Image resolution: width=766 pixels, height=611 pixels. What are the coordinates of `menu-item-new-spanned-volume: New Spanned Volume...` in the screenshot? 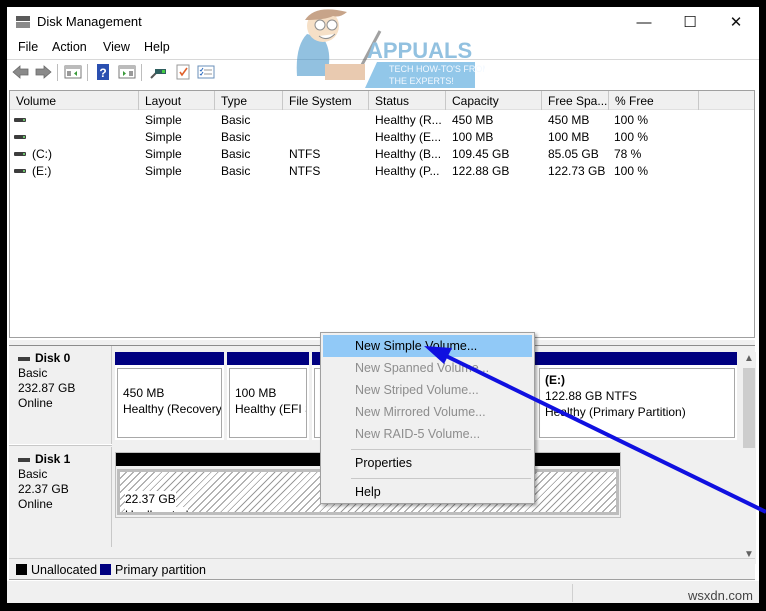 It's located at (422, 368).